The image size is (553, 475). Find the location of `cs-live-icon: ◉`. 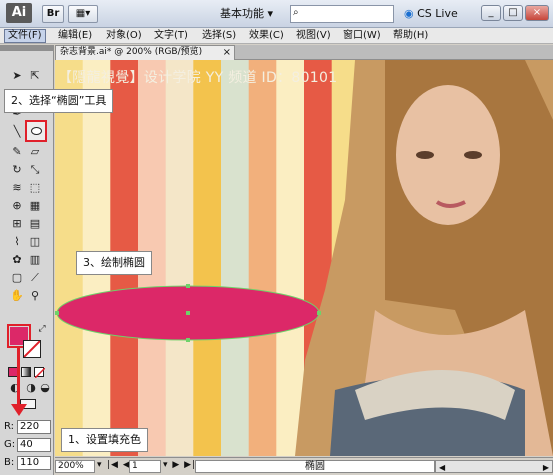

cs-live-icon: ◉ is located at coordinates (409, 13).